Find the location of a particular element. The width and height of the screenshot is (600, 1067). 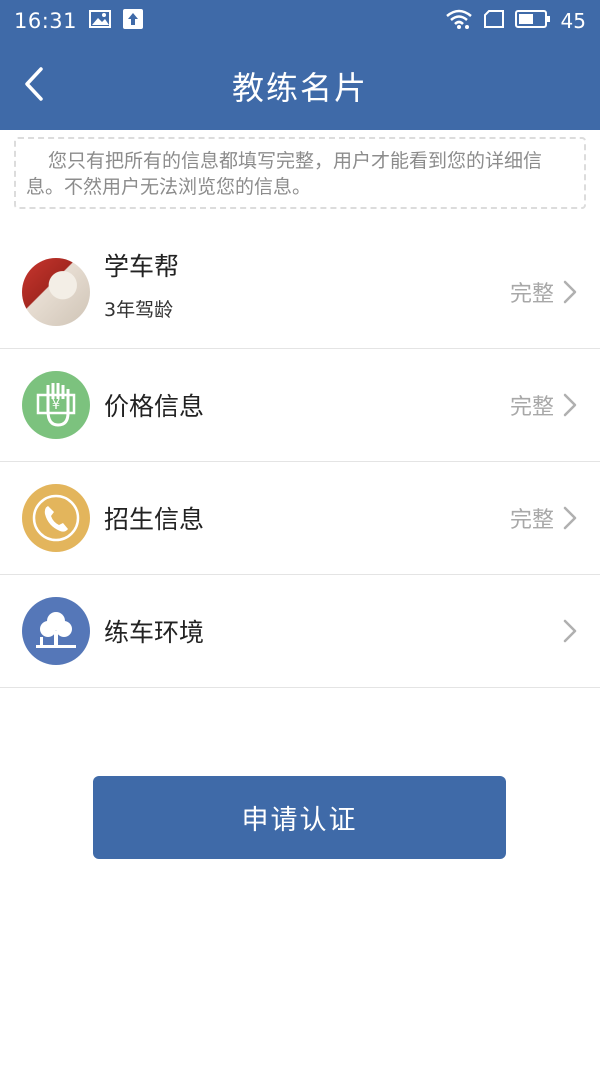

list-item-enrollment: 招生信息 完整 is located at coordinates (300, 518).